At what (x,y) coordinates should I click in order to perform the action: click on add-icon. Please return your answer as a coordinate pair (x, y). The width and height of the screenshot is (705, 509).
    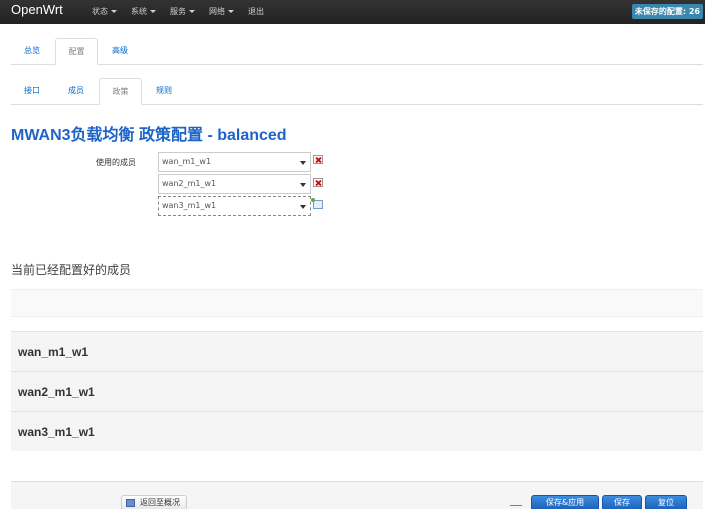
    Looking at the image, I should click on (317, 203).